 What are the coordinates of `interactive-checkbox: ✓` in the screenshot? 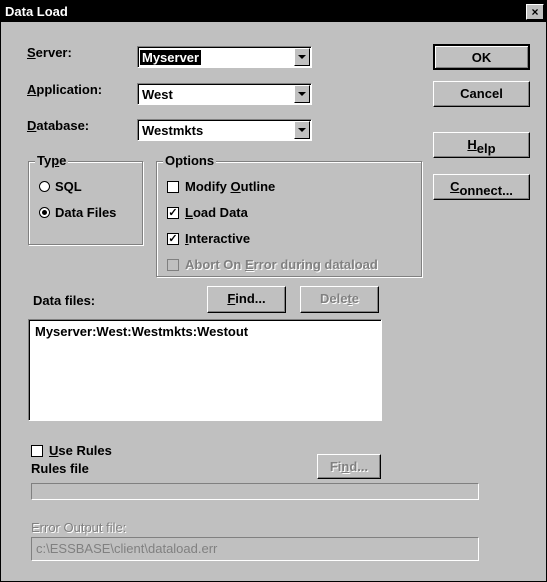 It's located at (173, 239).